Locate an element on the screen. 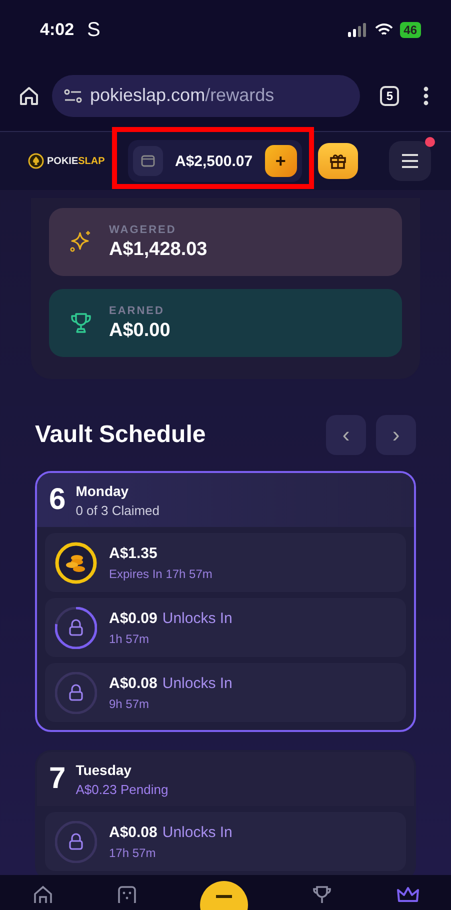 Image resolution: width=451 pixels, height=910 pixels. more-icon is located at coordinates (426, 96).